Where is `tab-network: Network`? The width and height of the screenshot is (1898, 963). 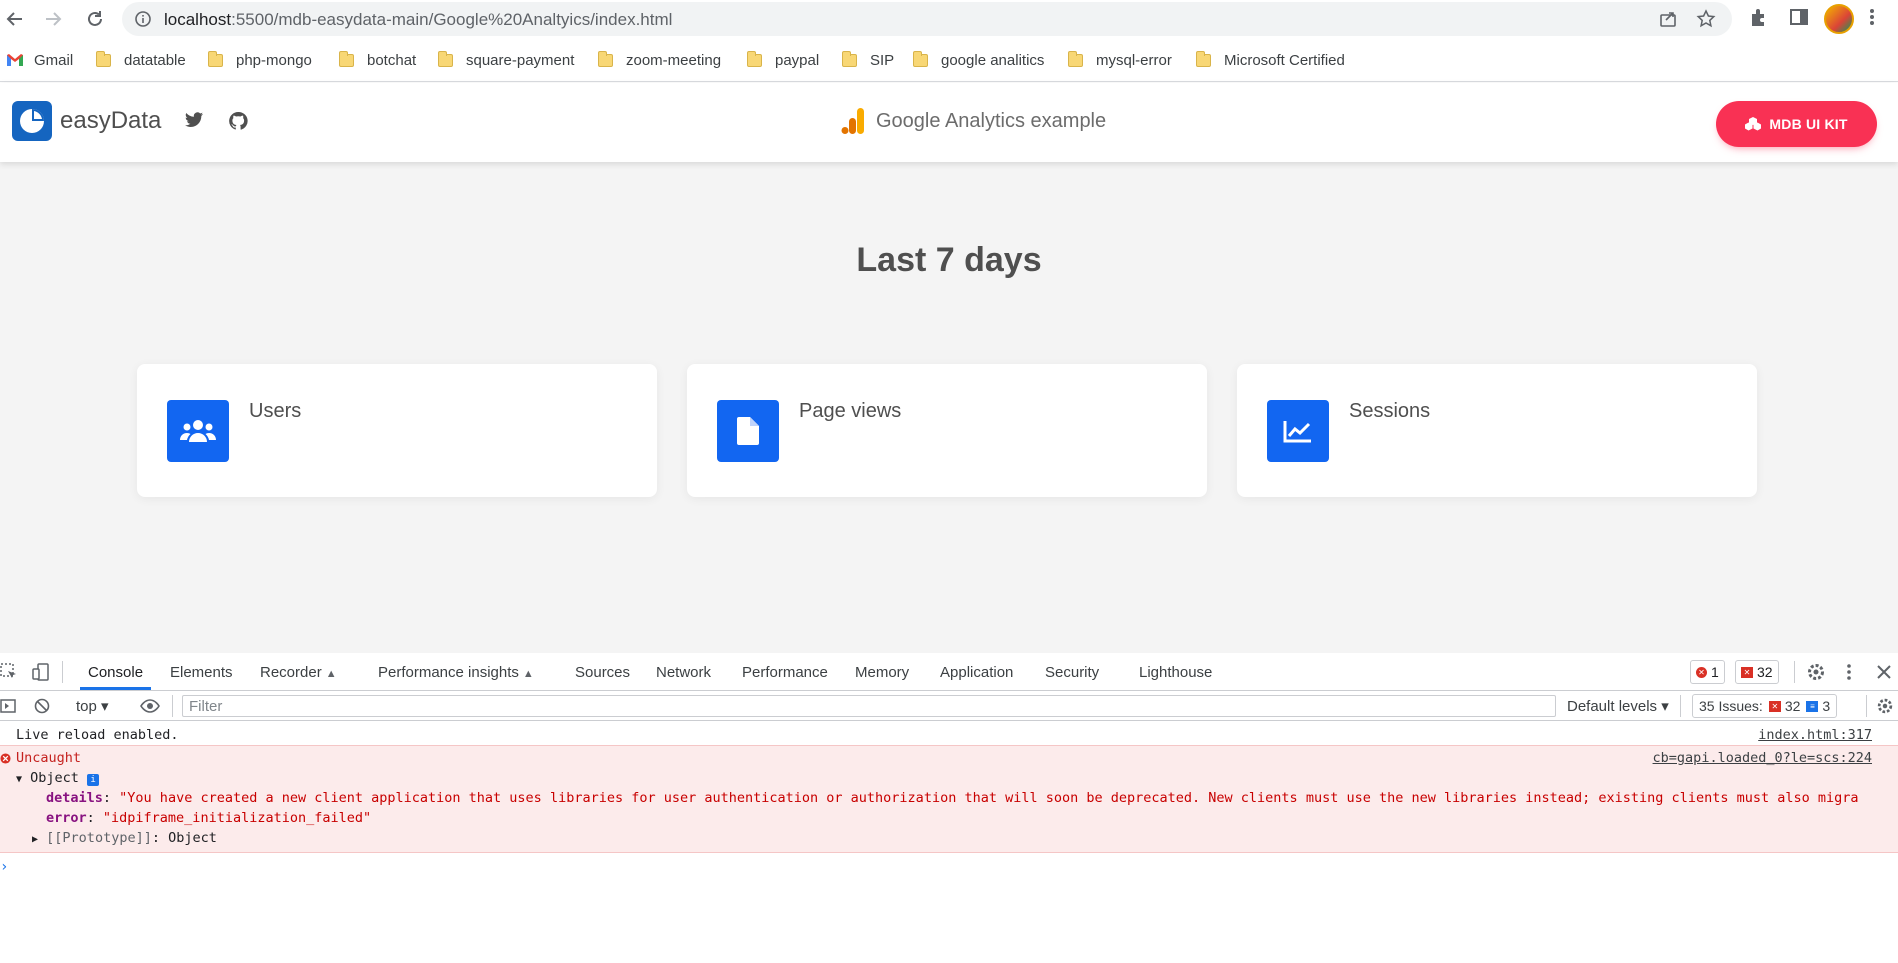
tab-network: Network is located at coordinates (683, 672).